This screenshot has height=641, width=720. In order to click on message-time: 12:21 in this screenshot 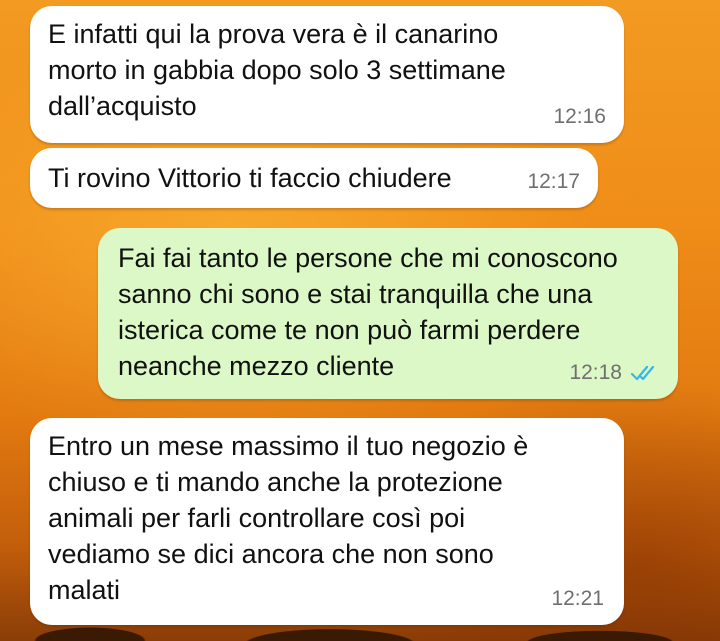, I will do `click(577, 598)`.